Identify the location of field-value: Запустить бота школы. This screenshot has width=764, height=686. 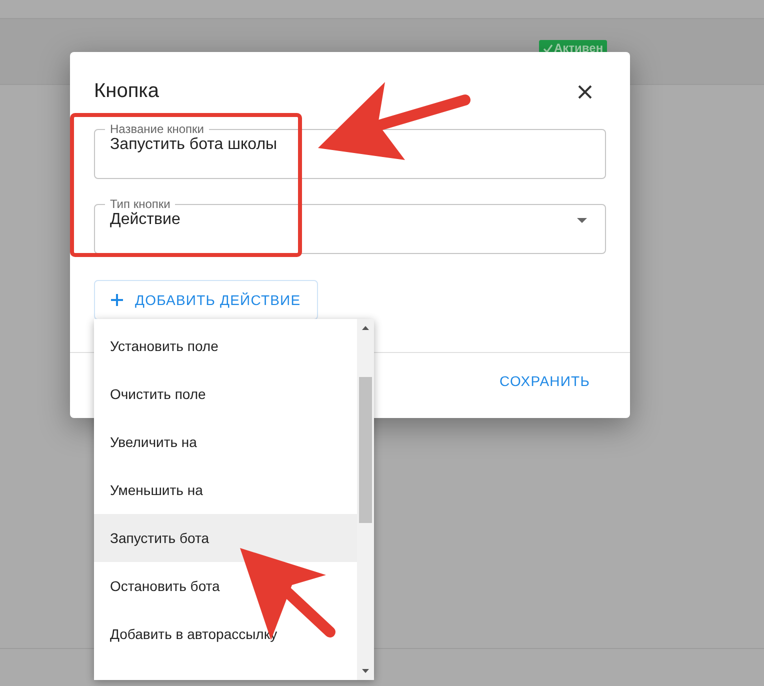
(194, 145).